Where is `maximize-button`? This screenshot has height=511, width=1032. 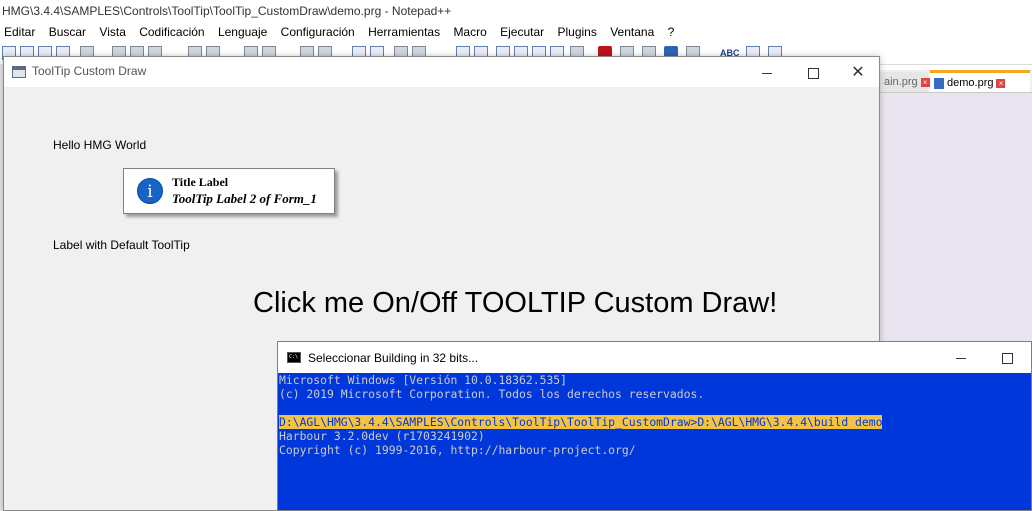 maximize-button is located at coordinates (813, 72).